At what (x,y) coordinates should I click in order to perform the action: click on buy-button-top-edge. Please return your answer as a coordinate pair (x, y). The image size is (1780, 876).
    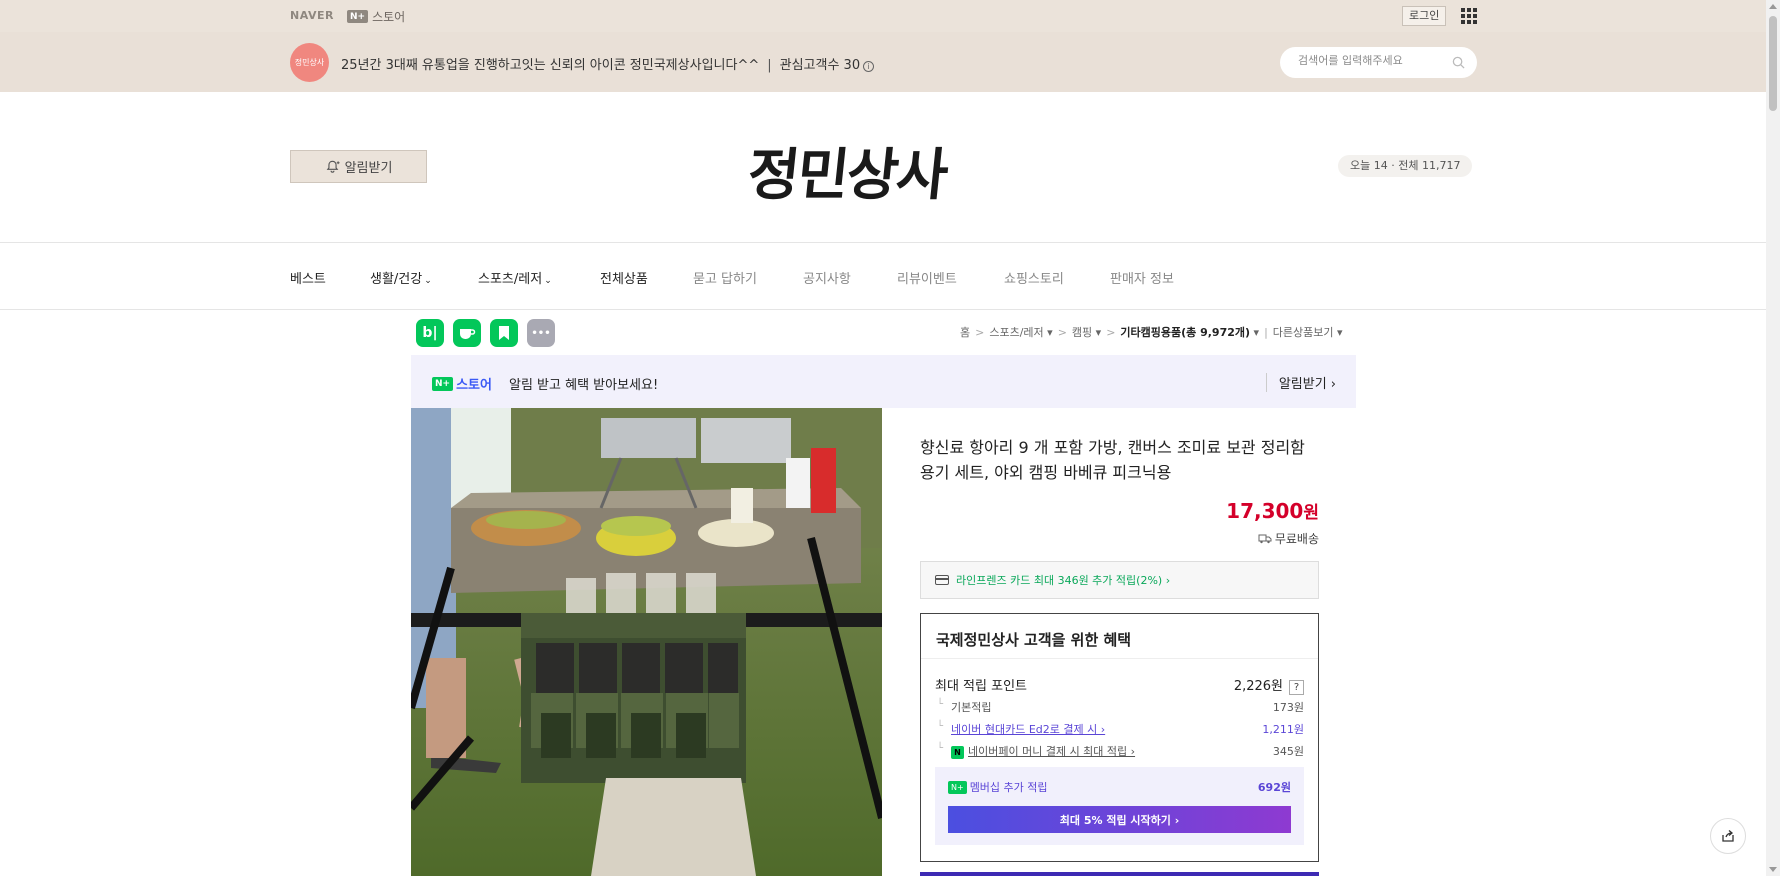
    Looking at the image, I should click on (1119, 874).